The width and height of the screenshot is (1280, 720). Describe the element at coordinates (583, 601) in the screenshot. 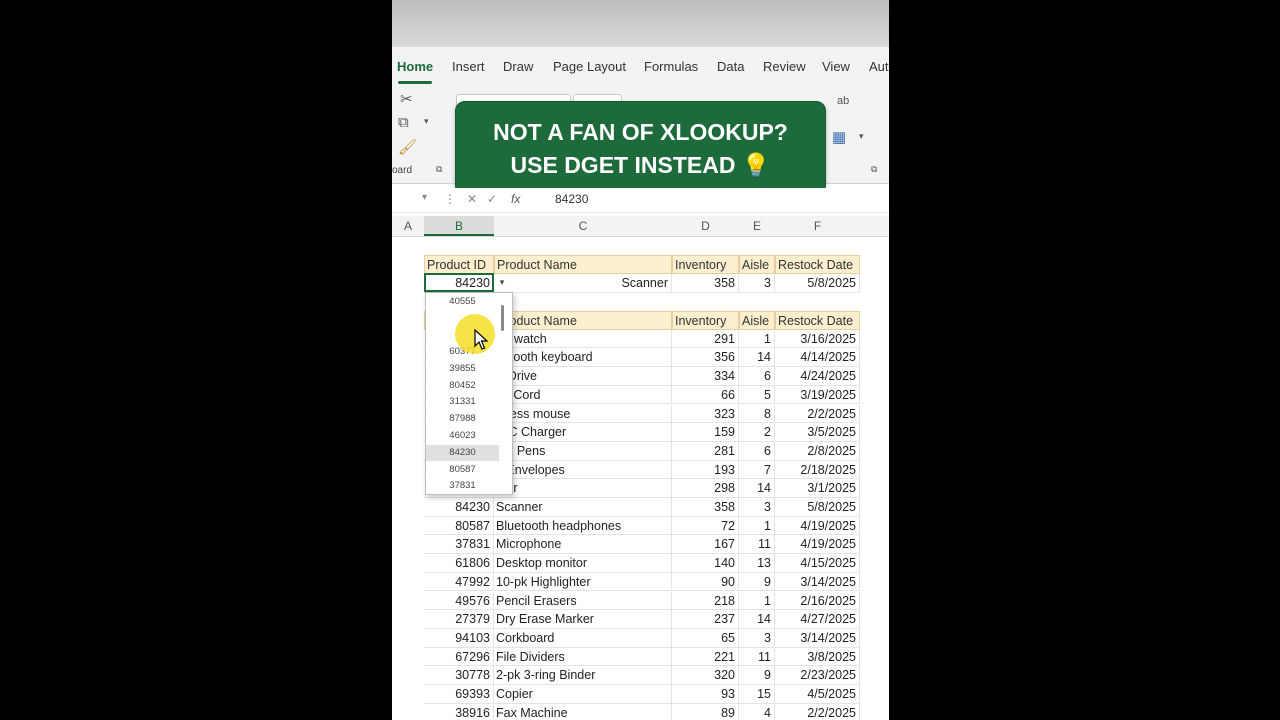

I see `table-cell: Pencil Erasers` at that location.